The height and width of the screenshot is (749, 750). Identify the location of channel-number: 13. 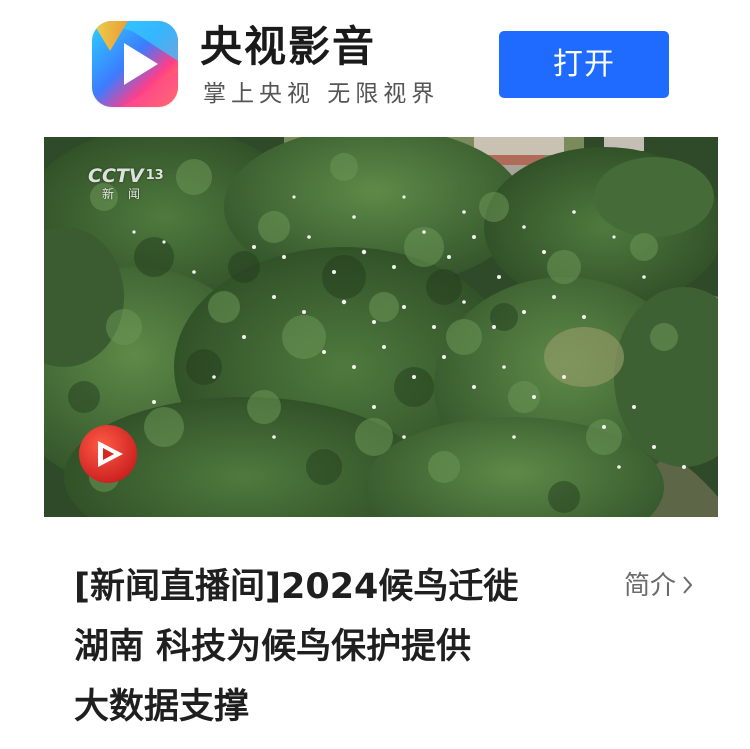
(154, 175).